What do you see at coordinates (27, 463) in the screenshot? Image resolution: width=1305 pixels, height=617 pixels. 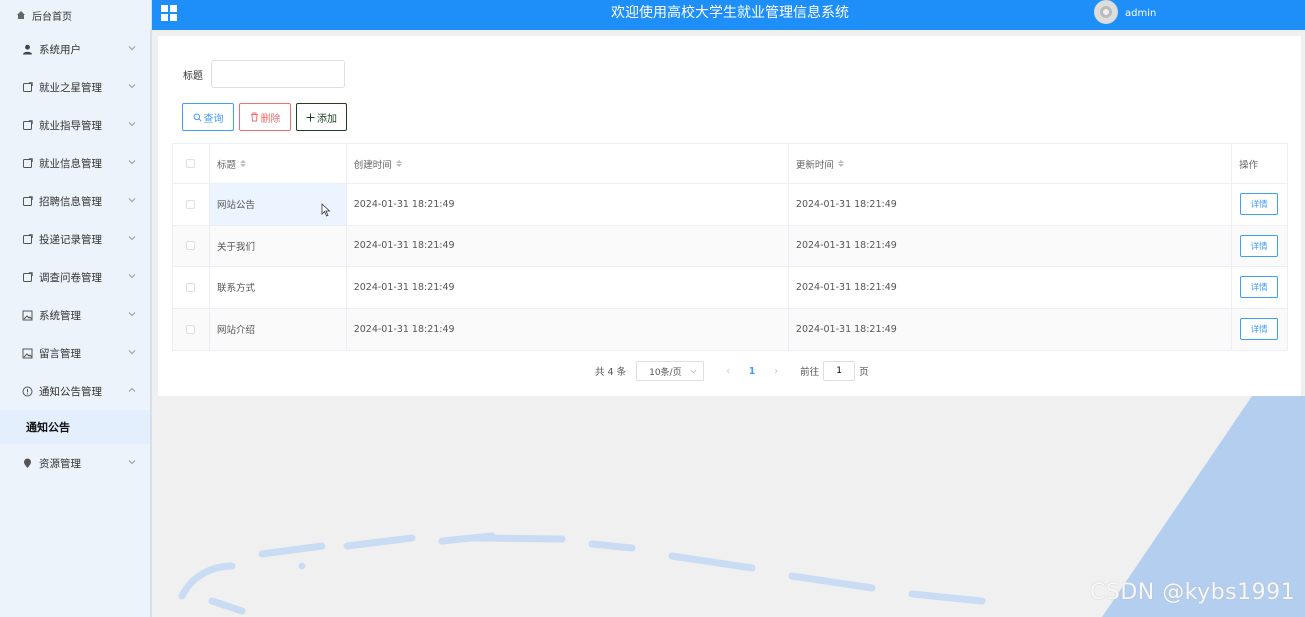 I see `location-icon` at bounding box center [27, 463].